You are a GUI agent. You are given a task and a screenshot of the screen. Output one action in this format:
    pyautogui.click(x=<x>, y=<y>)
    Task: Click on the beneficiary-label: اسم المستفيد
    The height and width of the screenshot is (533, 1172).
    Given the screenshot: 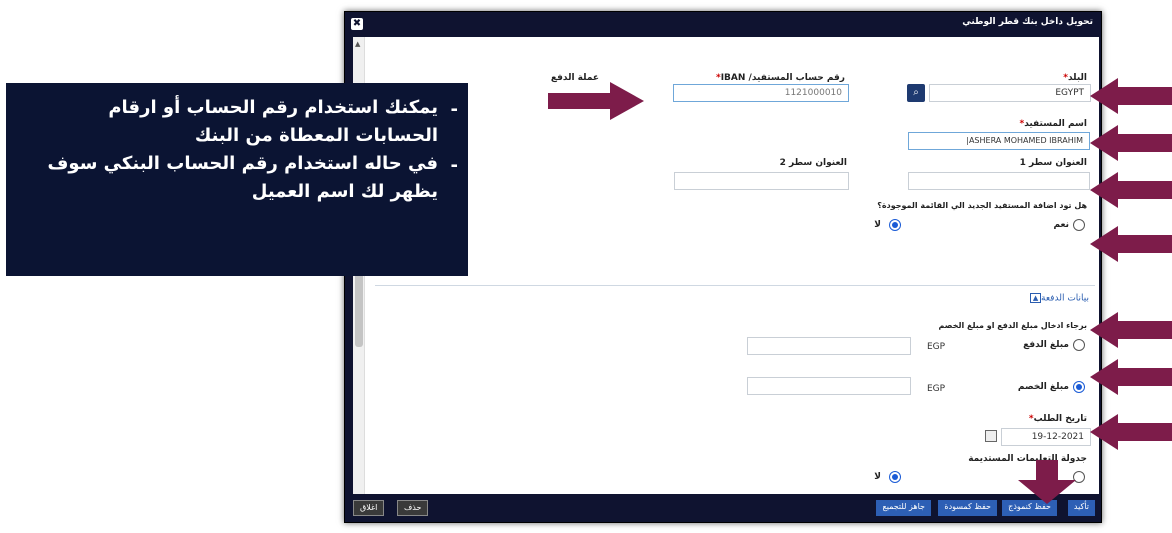 What is the action you would take?
    pyautogui.click(x=1053, y=124)
    